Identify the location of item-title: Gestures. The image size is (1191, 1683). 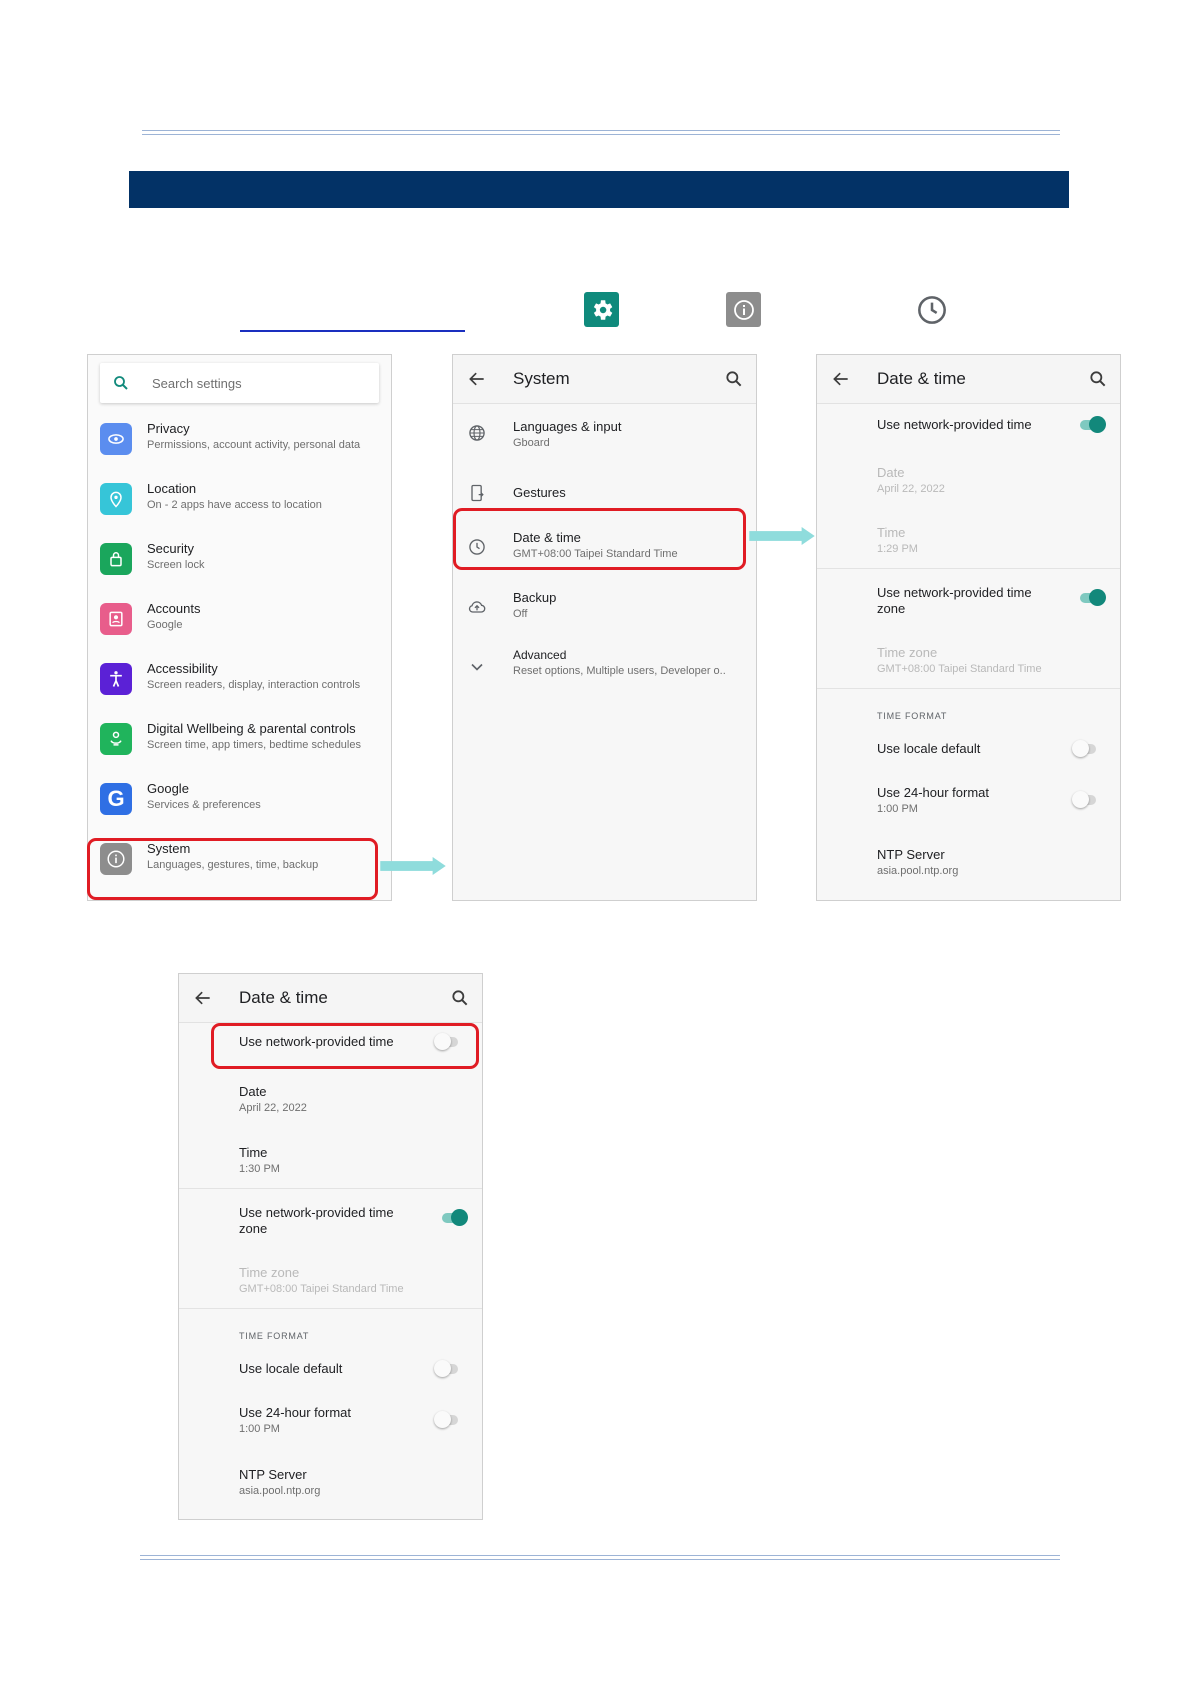
(539, 492).